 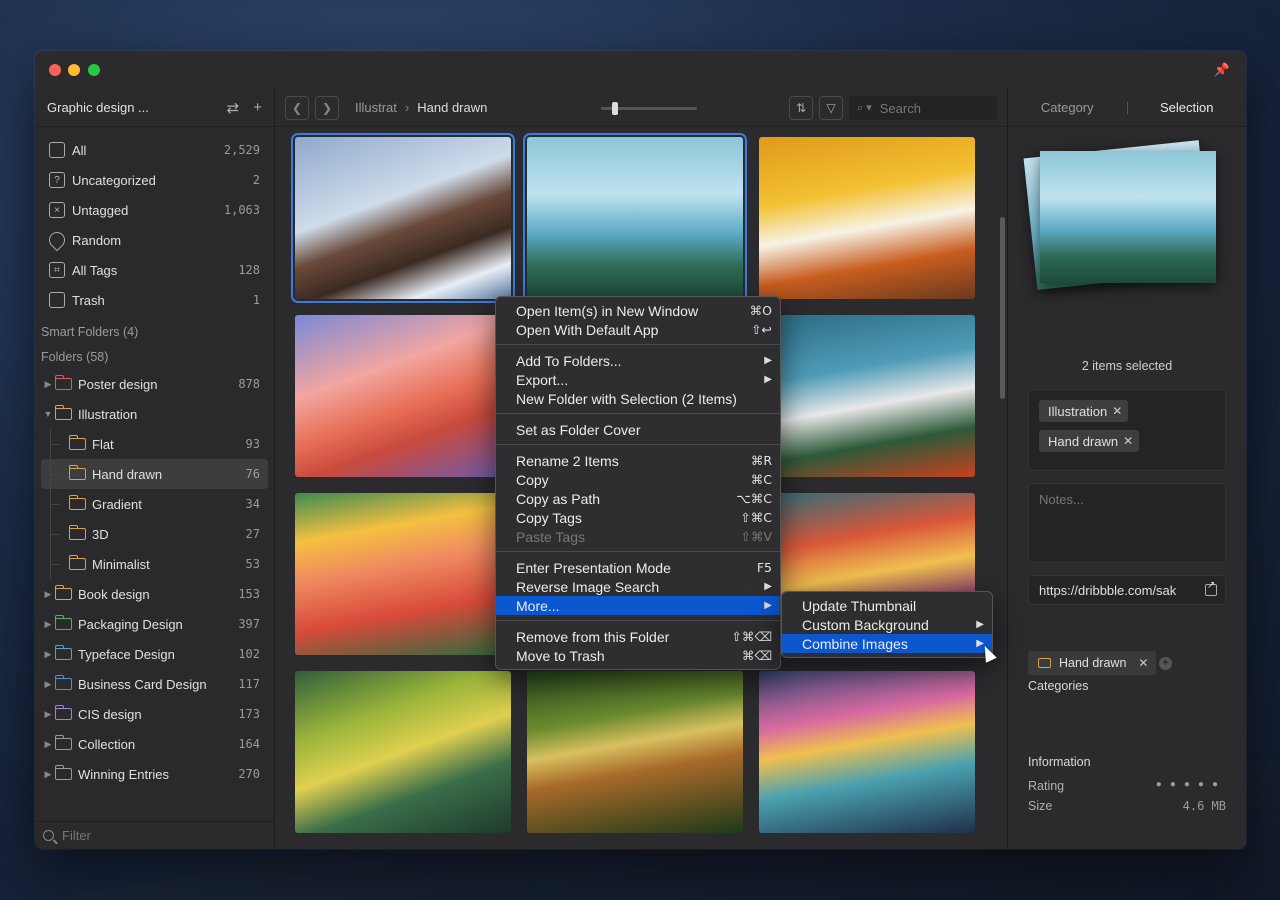 I want to click on folder-item-3d: 3D 27, so click(x=154, y=534).